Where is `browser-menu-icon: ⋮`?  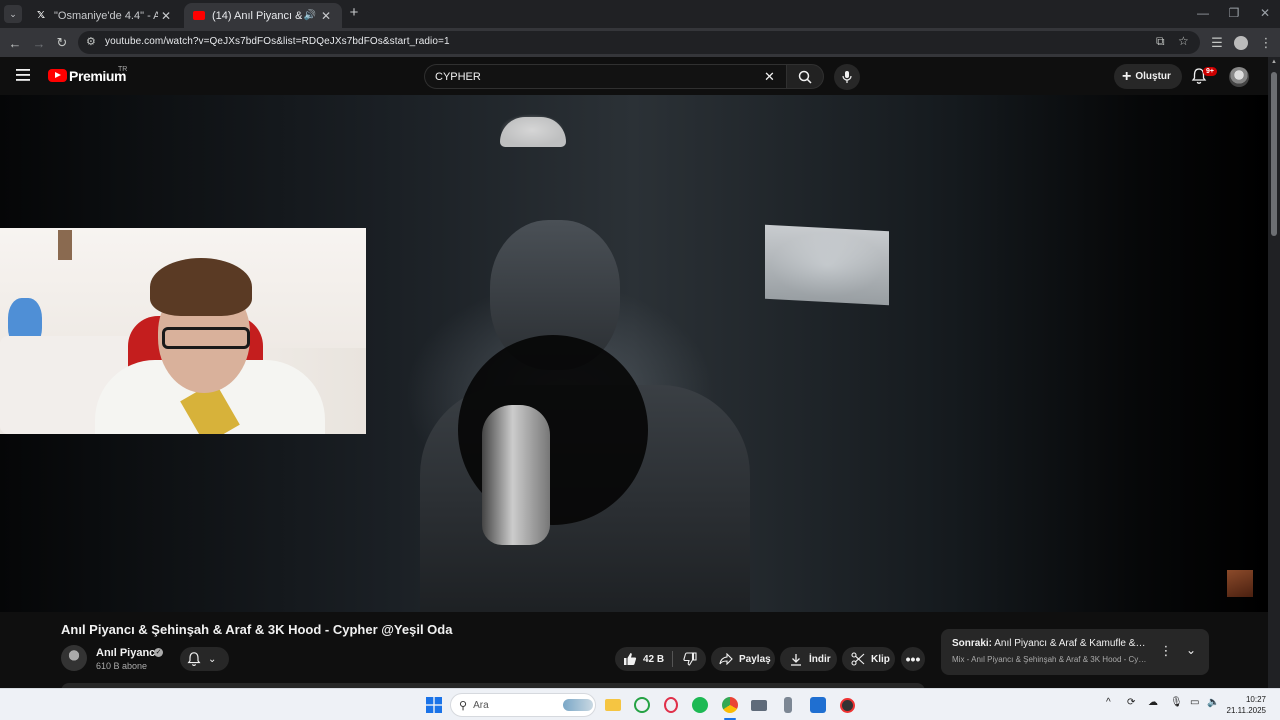
browser-menu-icon: ⋮ is located at coordinates (1266, 43).